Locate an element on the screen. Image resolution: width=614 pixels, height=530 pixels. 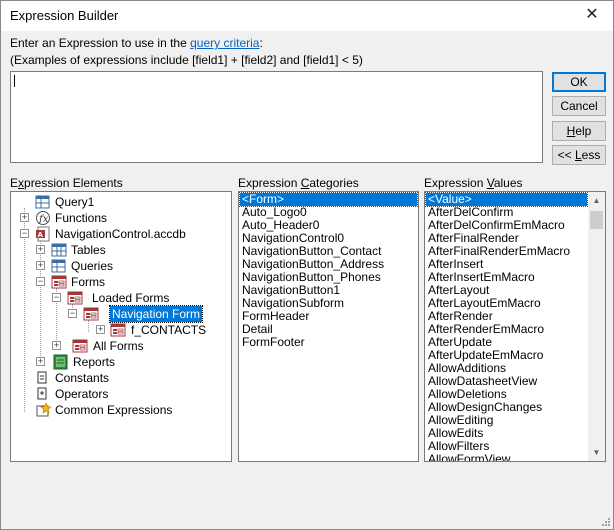
function-icon: fx is located at coordinates (43, 218).